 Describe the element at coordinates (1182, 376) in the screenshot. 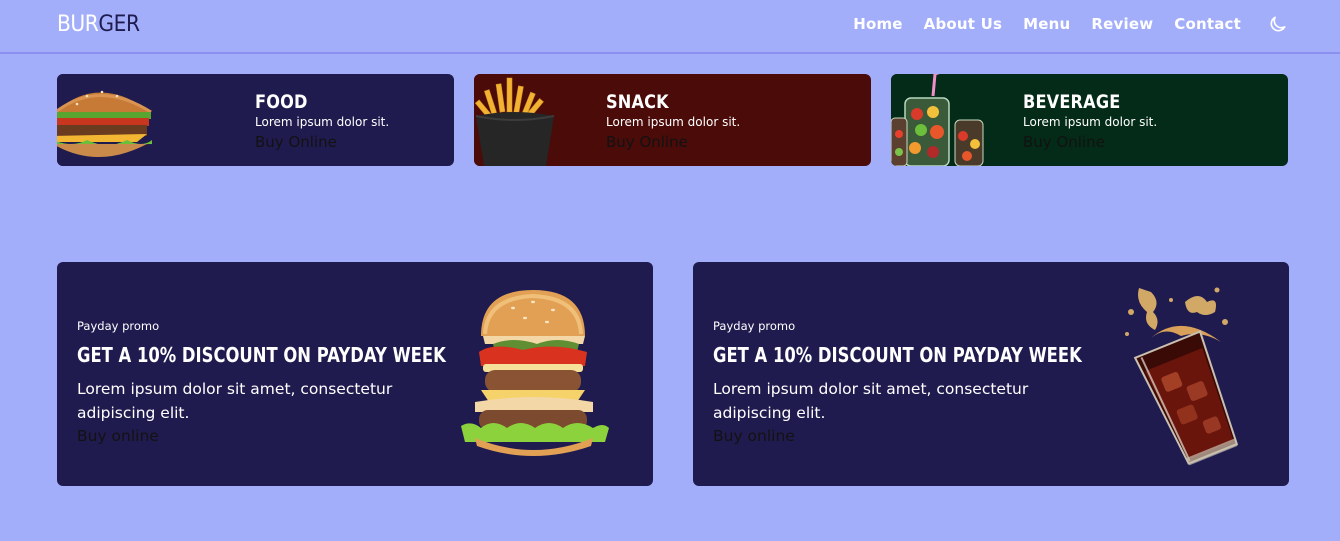

I see `cola-glass-image` at that location.